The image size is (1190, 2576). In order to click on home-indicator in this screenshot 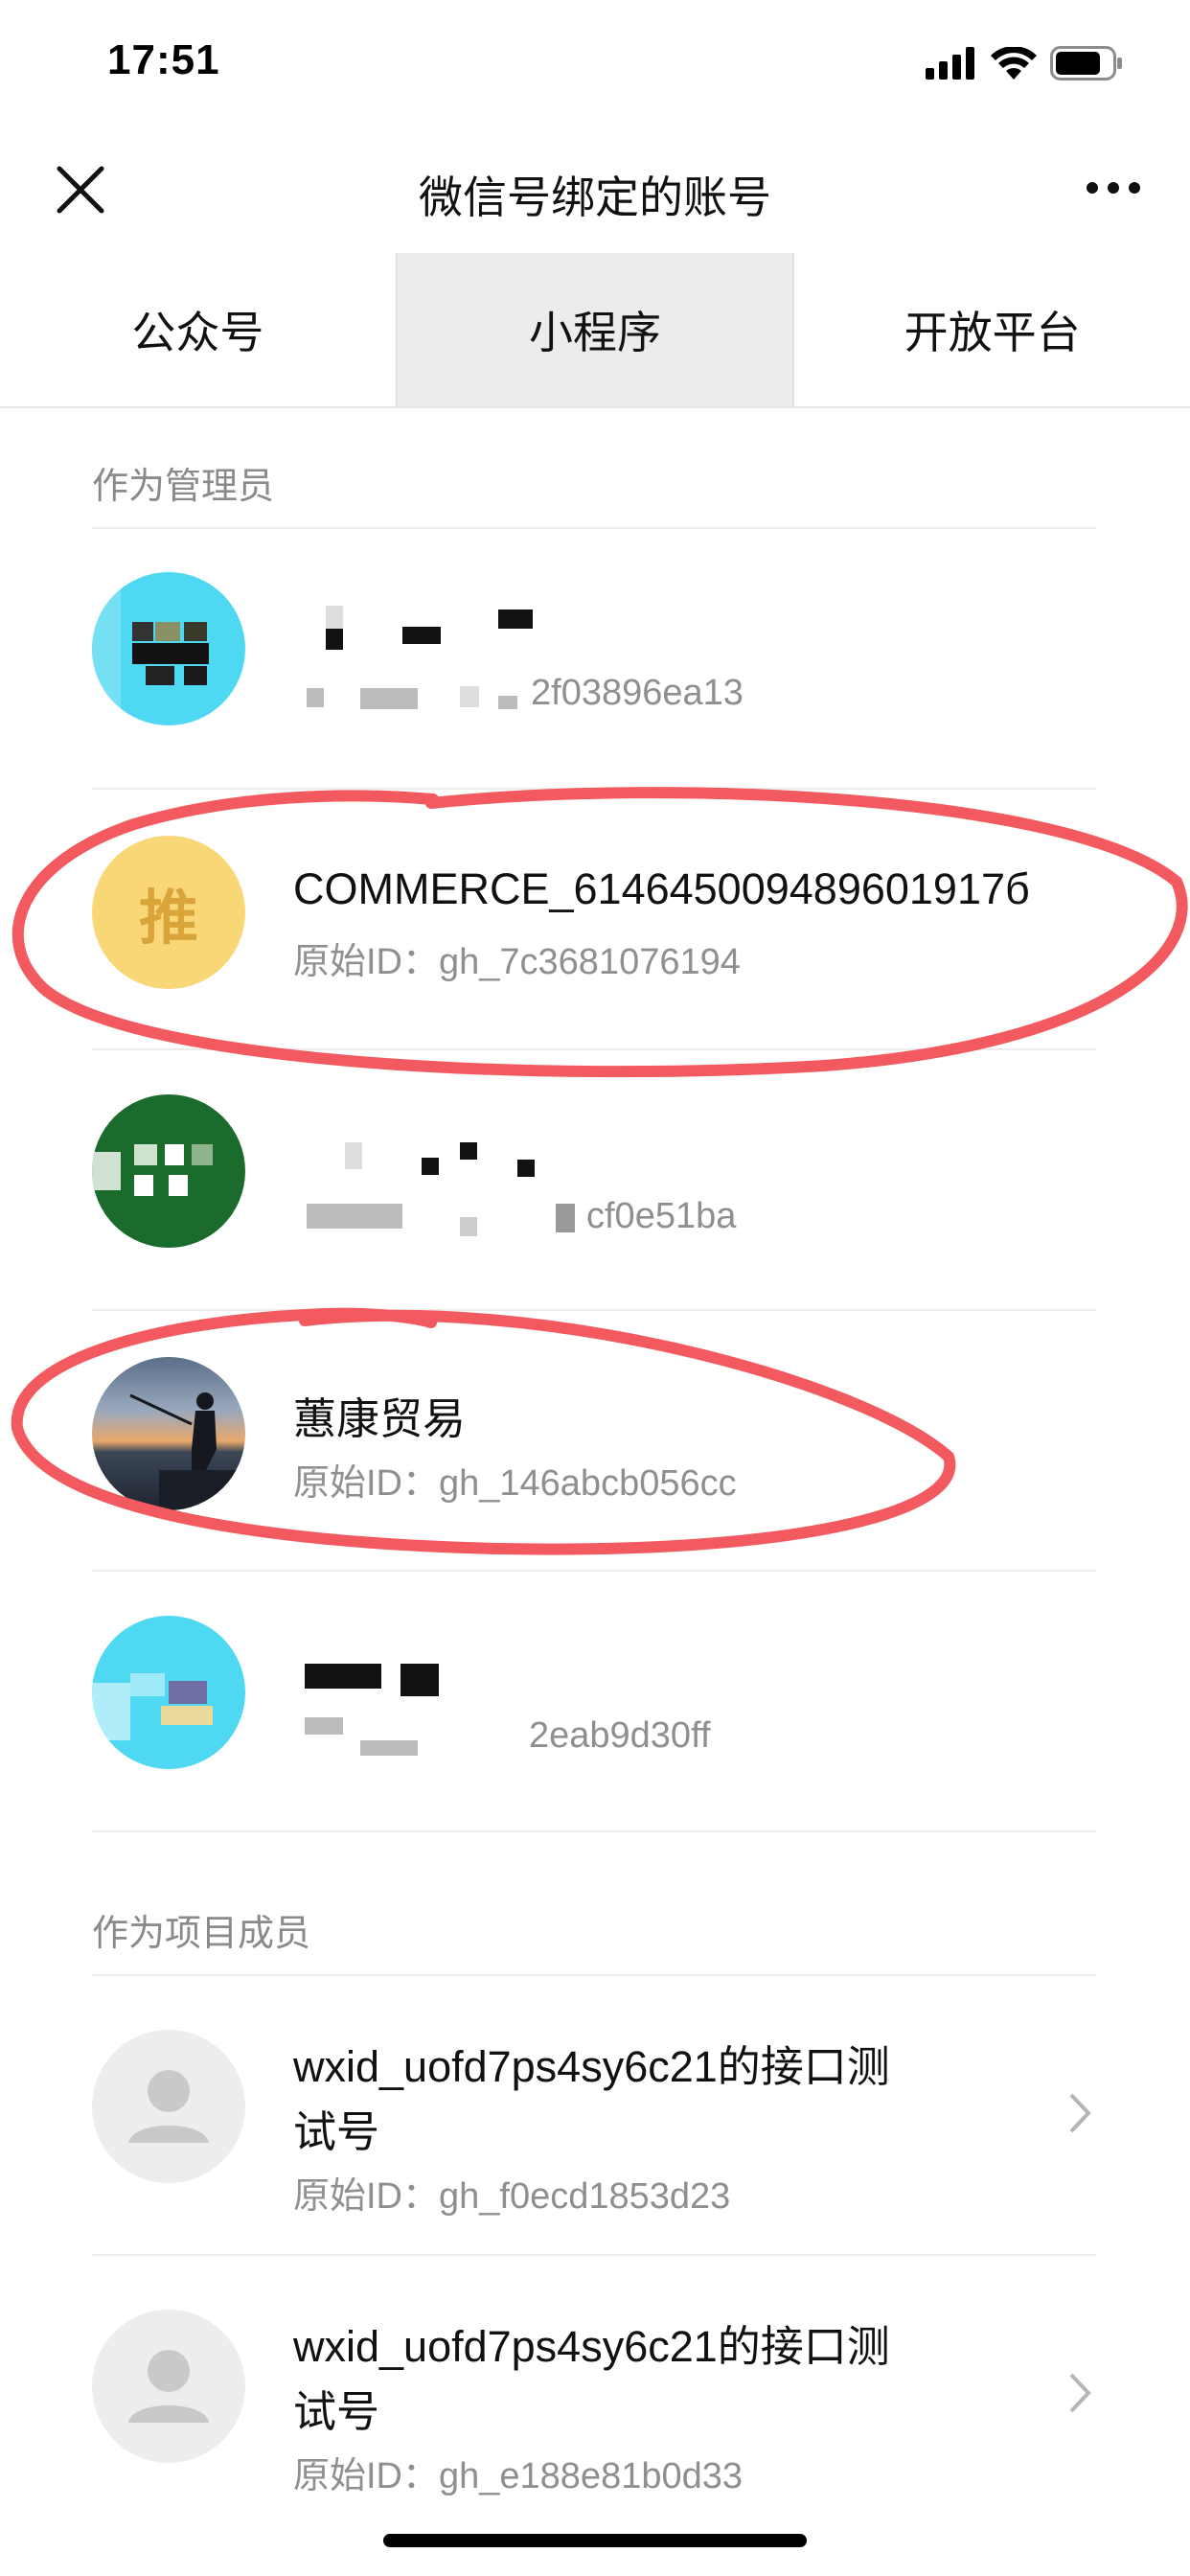, I will do `click(595, 2540)`.